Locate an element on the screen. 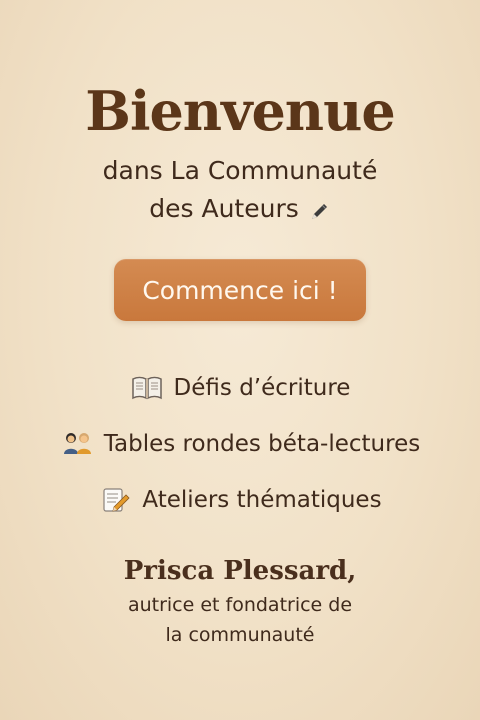 The image size is (480, 720). subtitle-line-1: dans La Communauté is located at coordinates (240, 170).